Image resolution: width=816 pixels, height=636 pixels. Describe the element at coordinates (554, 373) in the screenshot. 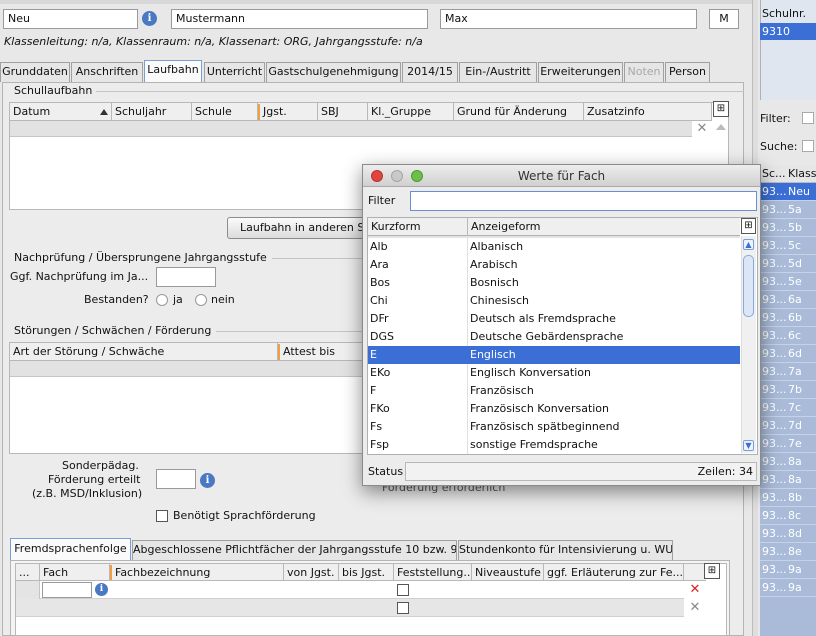

I see `dialog-list-item: EKo Englisch Konversation` at that location.